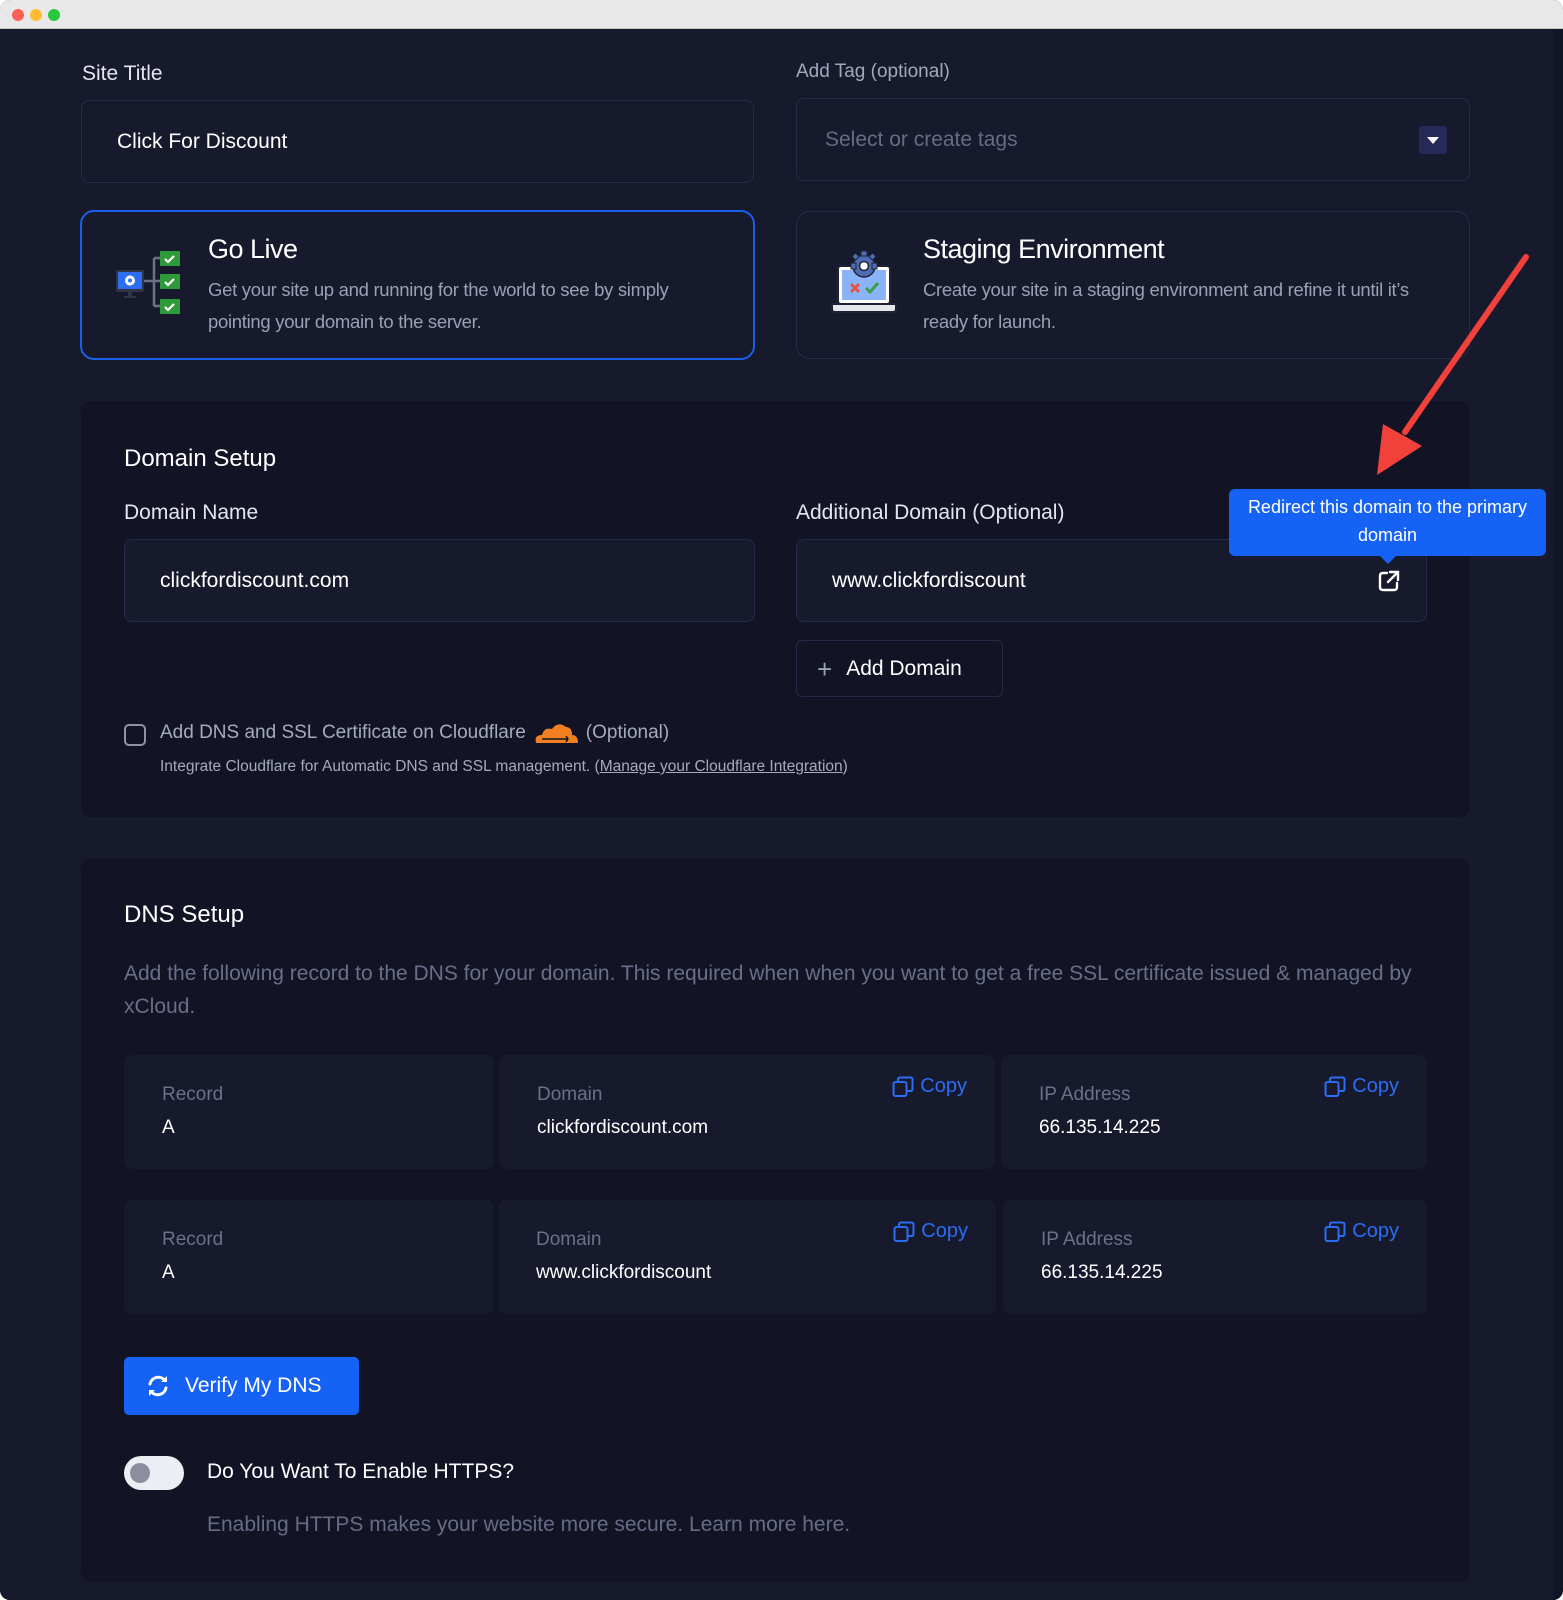 The height and width of the screenshot is (1600, 1563). Describe the element at coordinates (1558, 814) in the screenshot. I see `window-edge` at that location.